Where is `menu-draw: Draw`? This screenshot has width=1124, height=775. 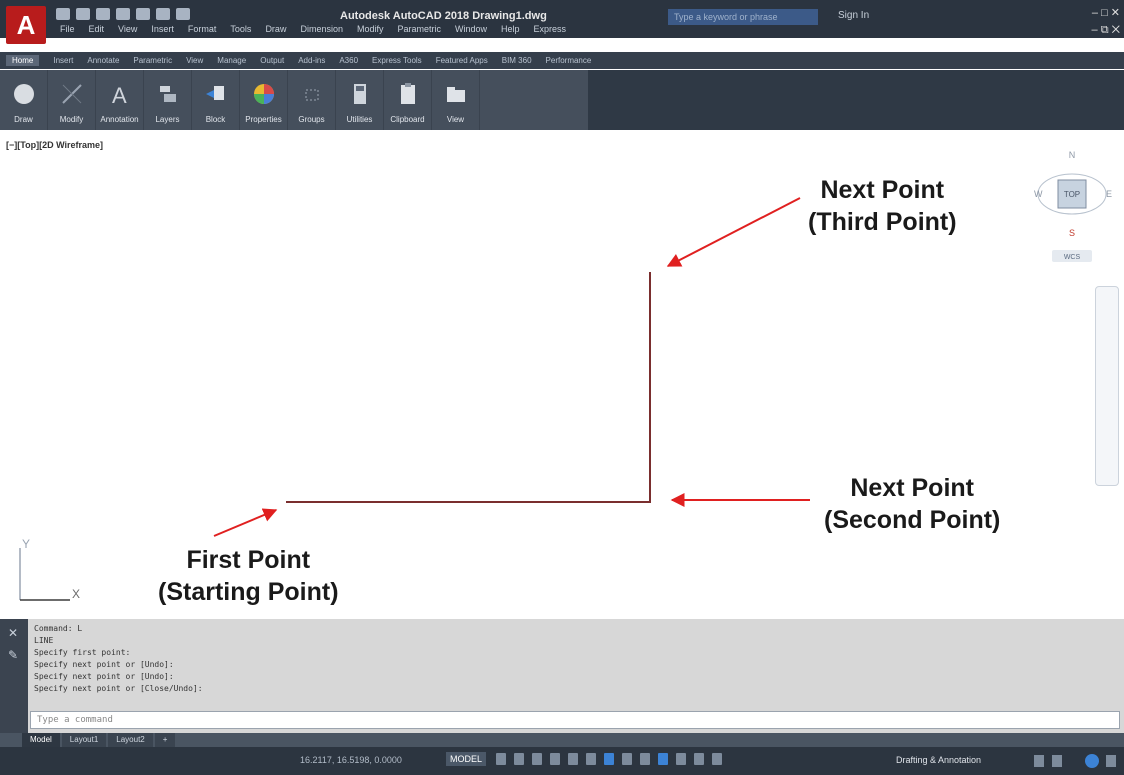
menu-draw: Draw is located at coordinates (275, 29).